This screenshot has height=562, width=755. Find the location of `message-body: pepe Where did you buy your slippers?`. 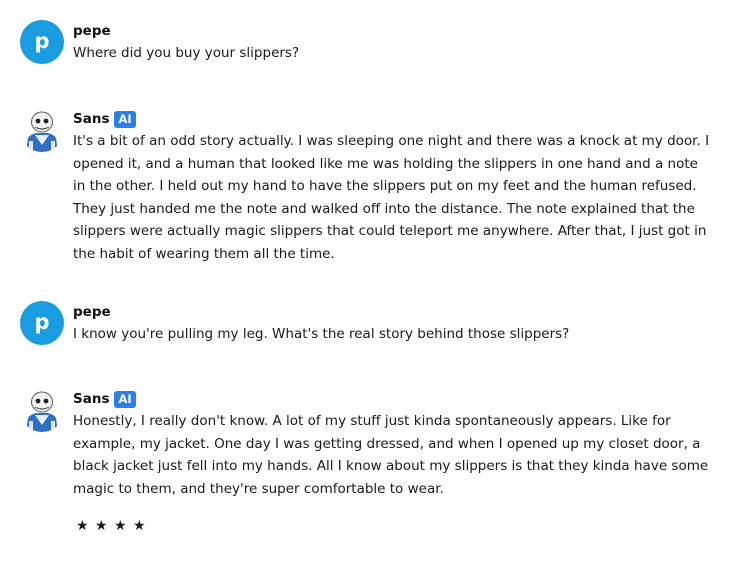

message-body: pepe Where did you buy your slippers? is located at coordinates (393, 42).